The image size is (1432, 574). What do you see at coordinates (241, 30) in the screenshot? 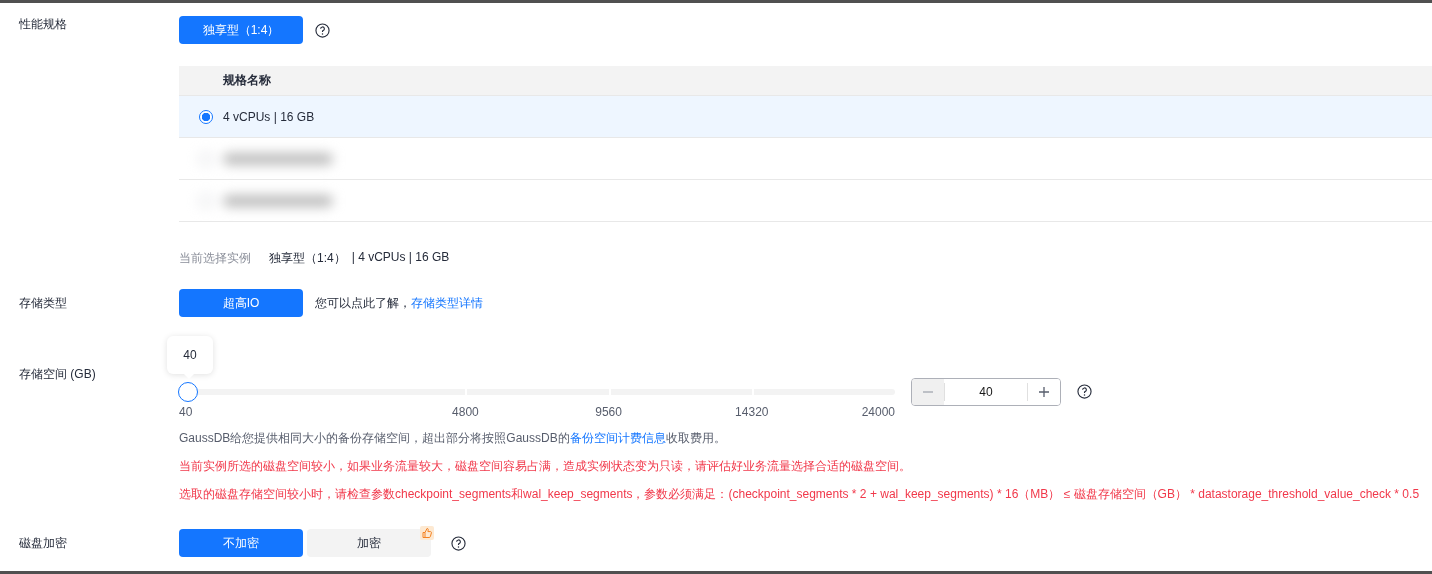
I see `type-button: 独享型（1:4）` at bounding box center [241, 30].